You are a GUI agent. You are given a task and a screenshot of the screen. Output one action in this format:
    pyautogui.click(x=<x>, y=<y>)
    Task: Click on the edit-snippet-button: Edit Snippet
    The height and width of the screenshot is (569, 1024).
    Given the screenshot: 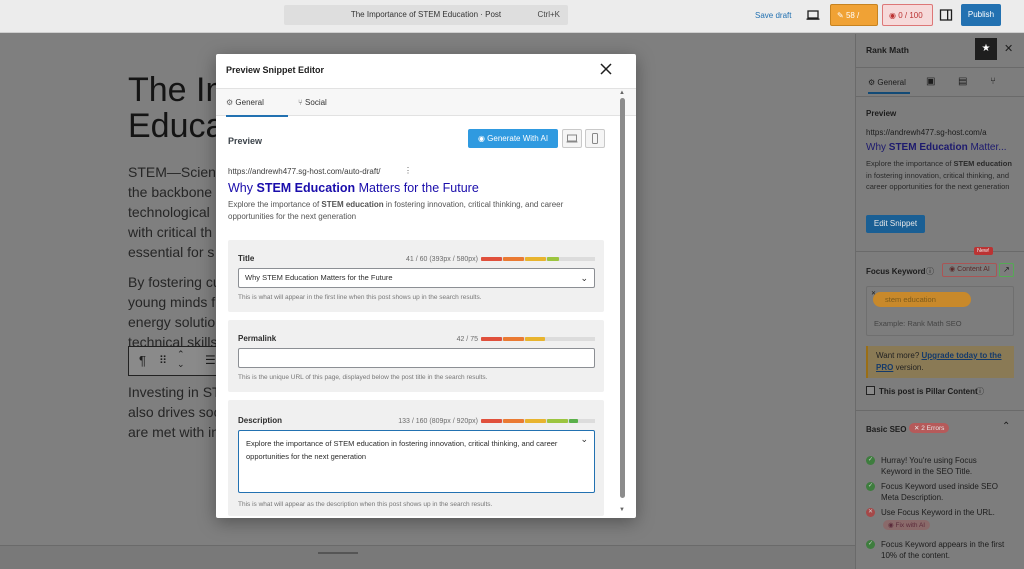 What is the action you would take?
    pyautogui.click(x=895, y=224)
    